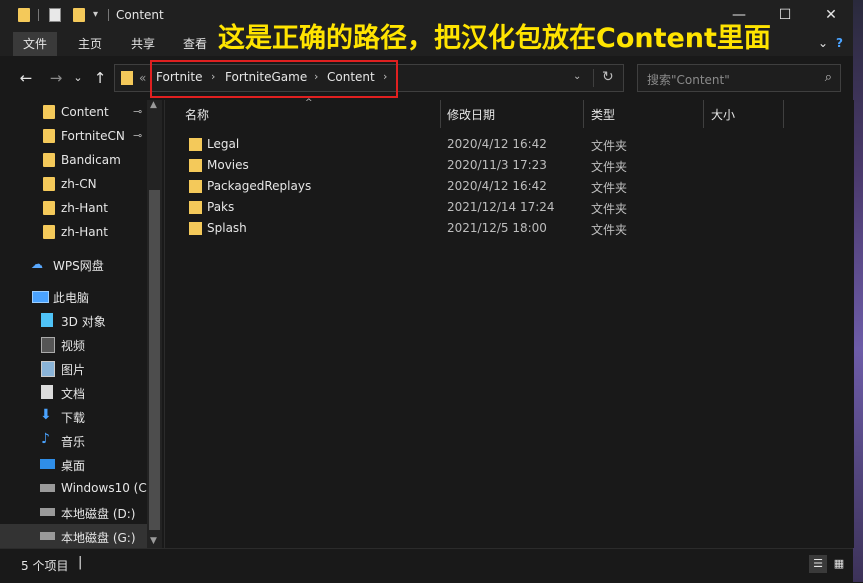  I want to click on sidebar-item-label: 图片, so click(73, 370).